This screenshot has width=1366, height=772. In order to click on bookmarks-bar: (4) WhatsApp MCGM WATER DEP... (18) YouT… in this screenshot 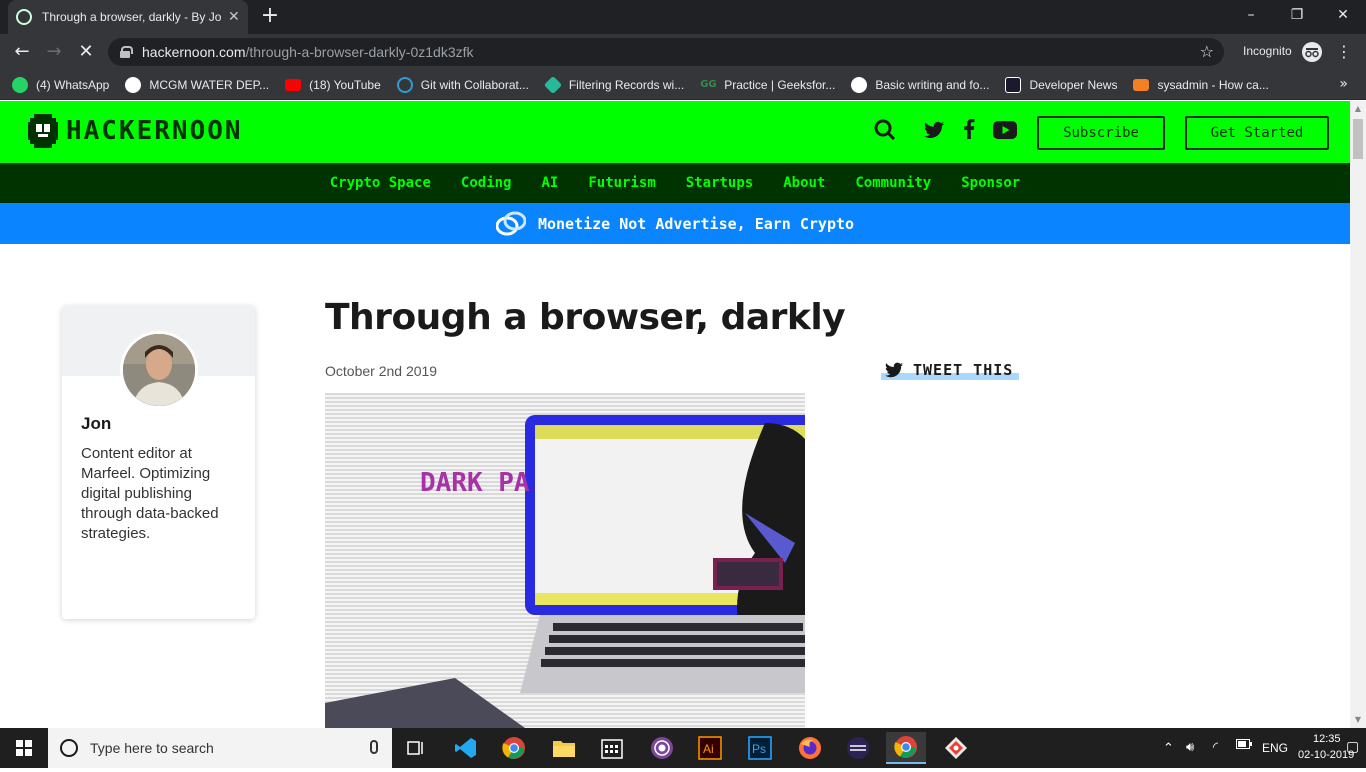, I will do `click(683, 85)`.